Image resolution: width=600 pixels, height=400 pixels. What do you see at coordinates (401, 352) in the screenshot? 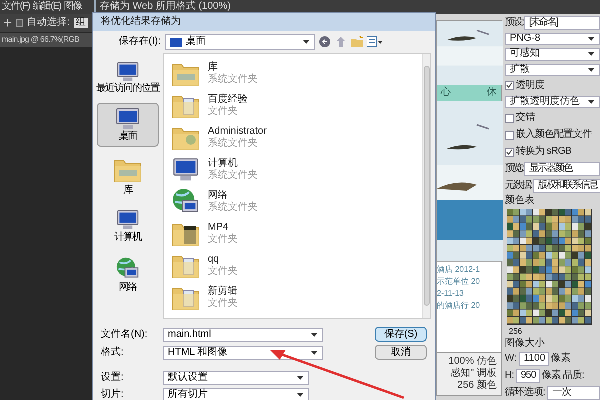
I see `cancel-button: 取消` at bounding box center [401, 352].